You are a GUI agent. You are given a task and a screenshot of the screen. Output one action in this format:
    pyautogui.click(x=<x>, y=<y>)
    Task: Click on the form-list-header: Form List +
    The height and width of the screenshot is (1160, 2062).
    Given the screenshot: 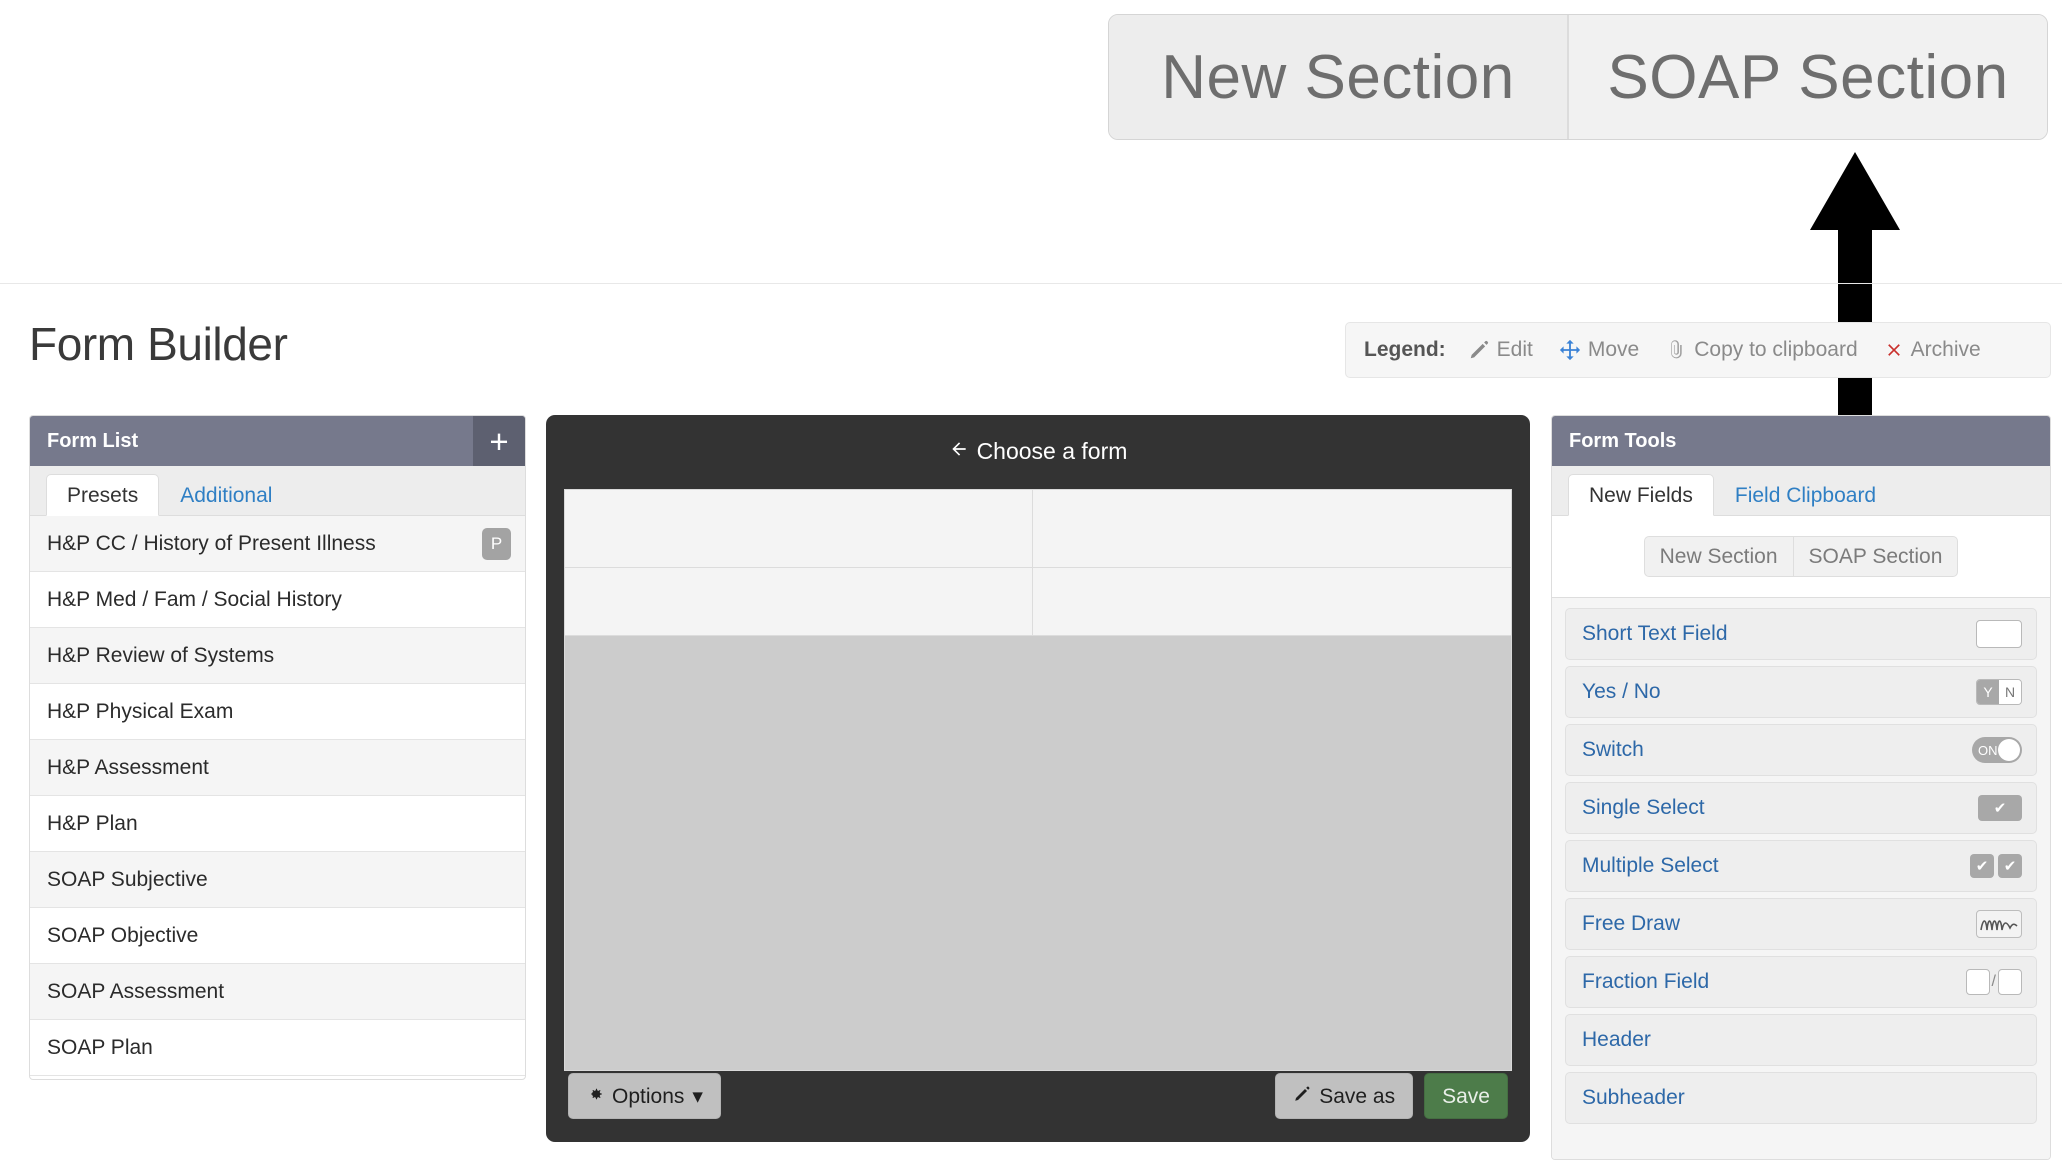 What is the action you would take?
    pyautogui.click(x=277, y=441)
    